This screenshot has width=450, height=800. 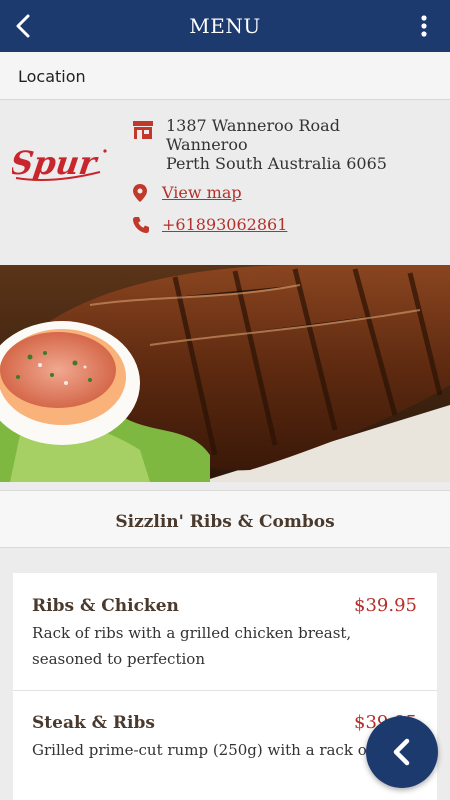 I want to click on app-bar: MENU, so click(x=225, y=26).